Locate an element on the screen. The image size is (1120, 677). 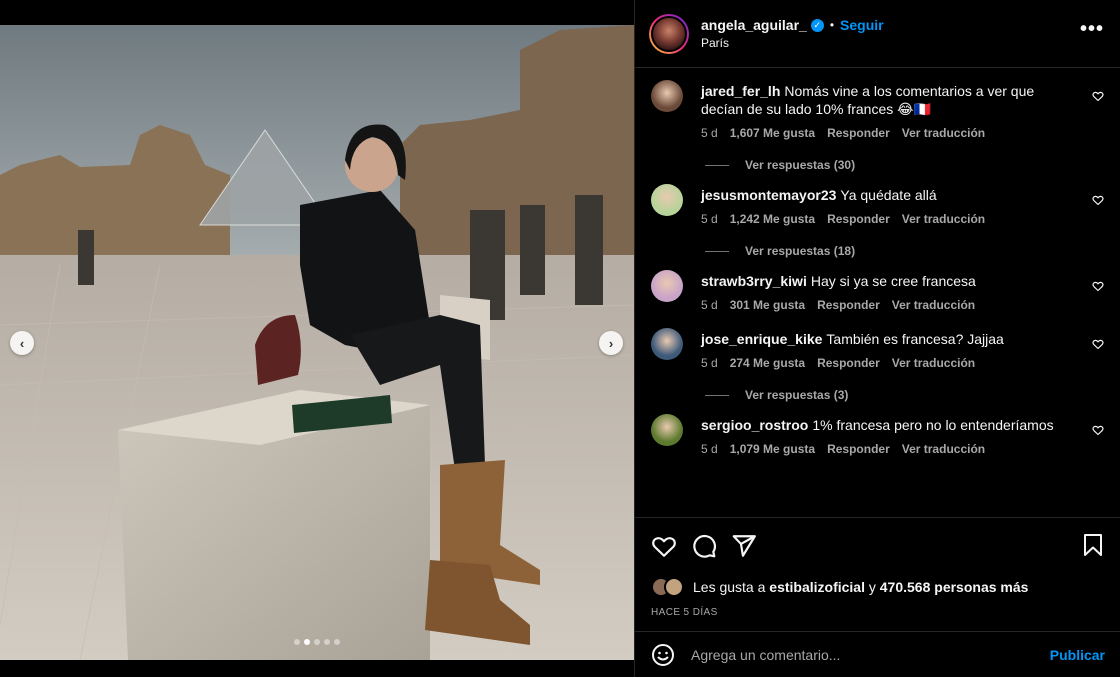
comment-likes-count: 301 Me gusta is located at coordinates (767, 305).